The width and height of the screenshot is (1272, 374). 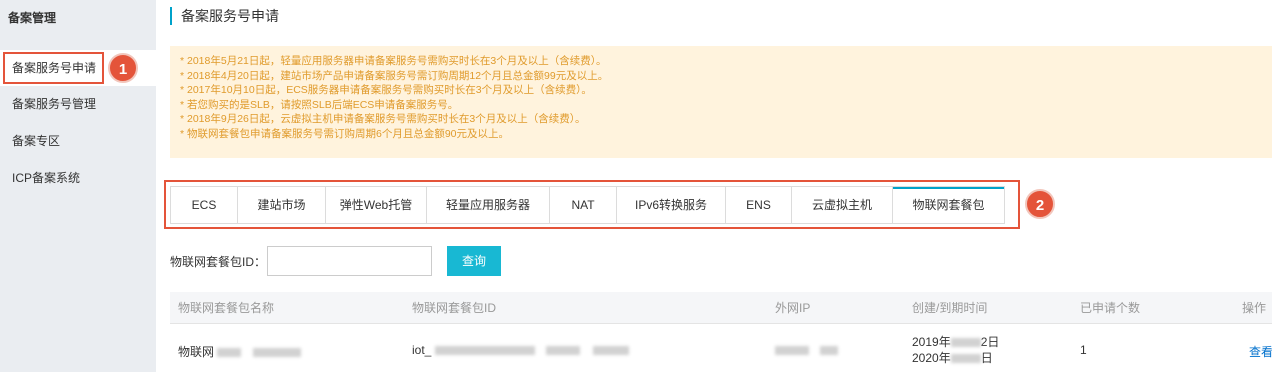 I want to click on notice-line: * 若您购买的是SLB，请按照SLB后端ECS申请备案服务号。, so click(x=319, y=104).